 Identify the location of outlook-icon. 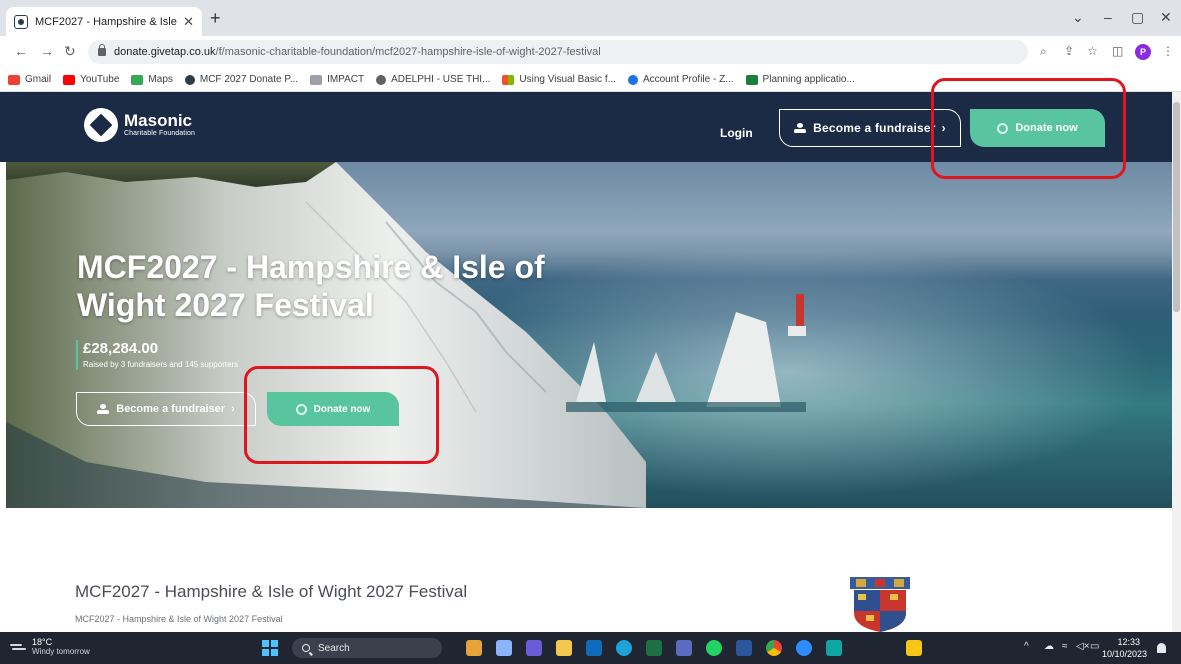
(594, 648).